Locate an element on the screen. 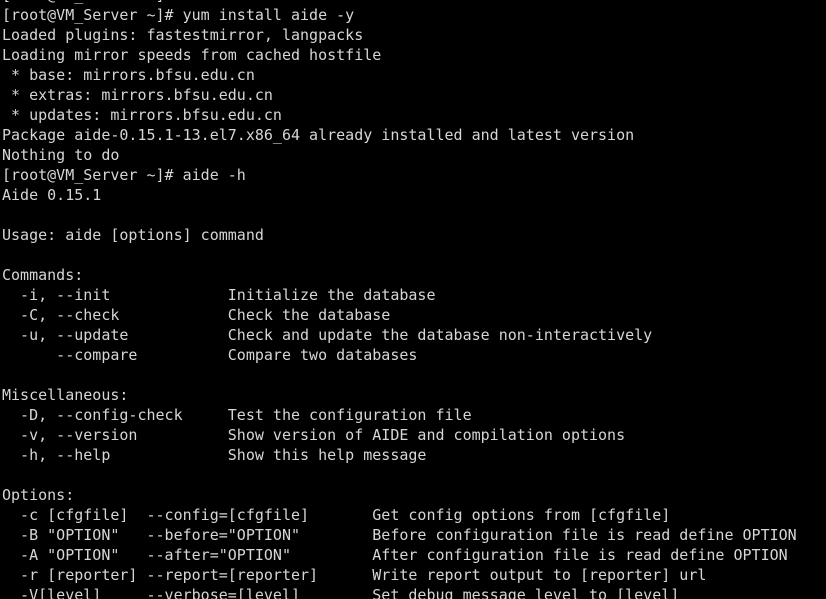 The height and width of the screenshot is (599, 826). terminal-line: -i, --init Initialize the database is located at coordinates (219, 295).